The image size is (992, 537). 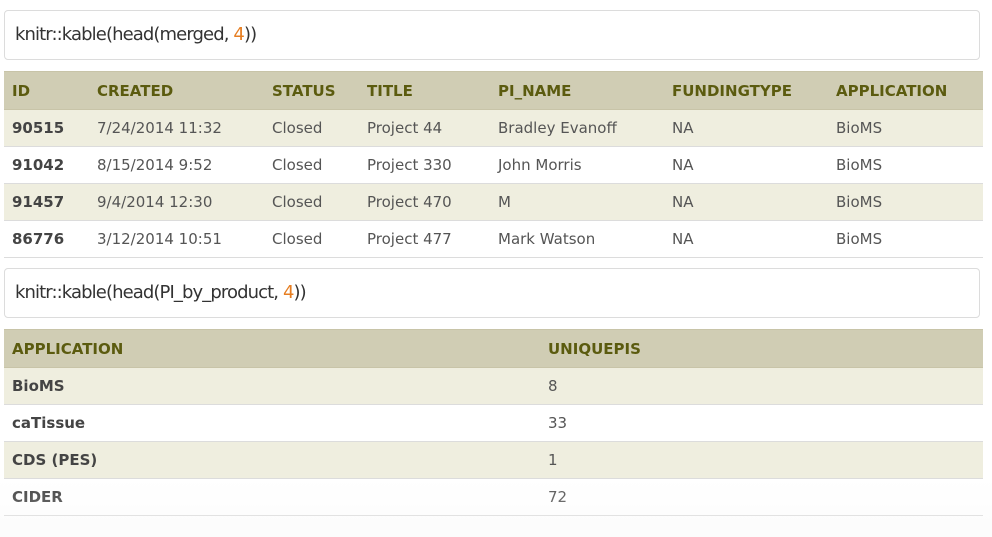 What do you see at coordinates (761, 348) in the screenshot?
I see `column-header-uniquepis: UNIQUEPIS` at bounding box center [761, 348].